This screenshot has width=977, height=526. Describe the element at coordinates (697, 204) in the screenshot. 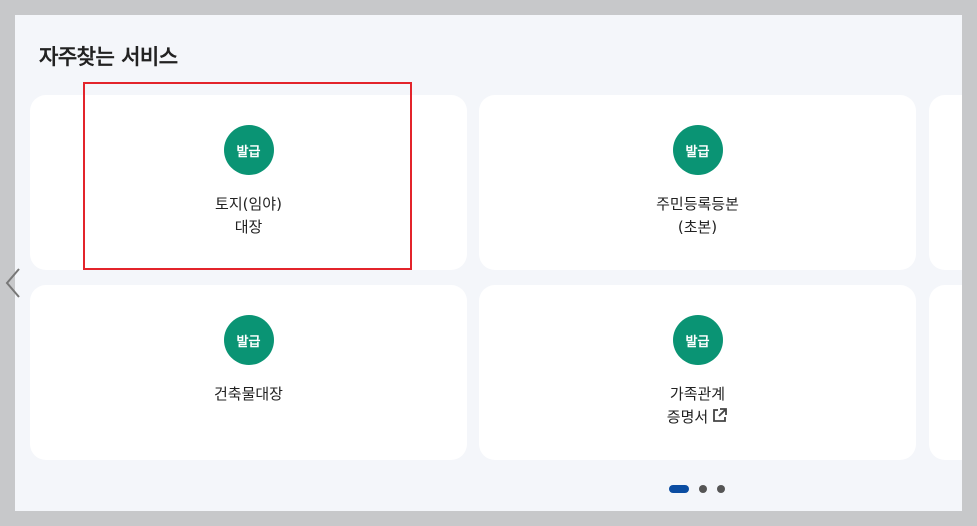

I see `service-label-line1: 주민등록등본` at that location.